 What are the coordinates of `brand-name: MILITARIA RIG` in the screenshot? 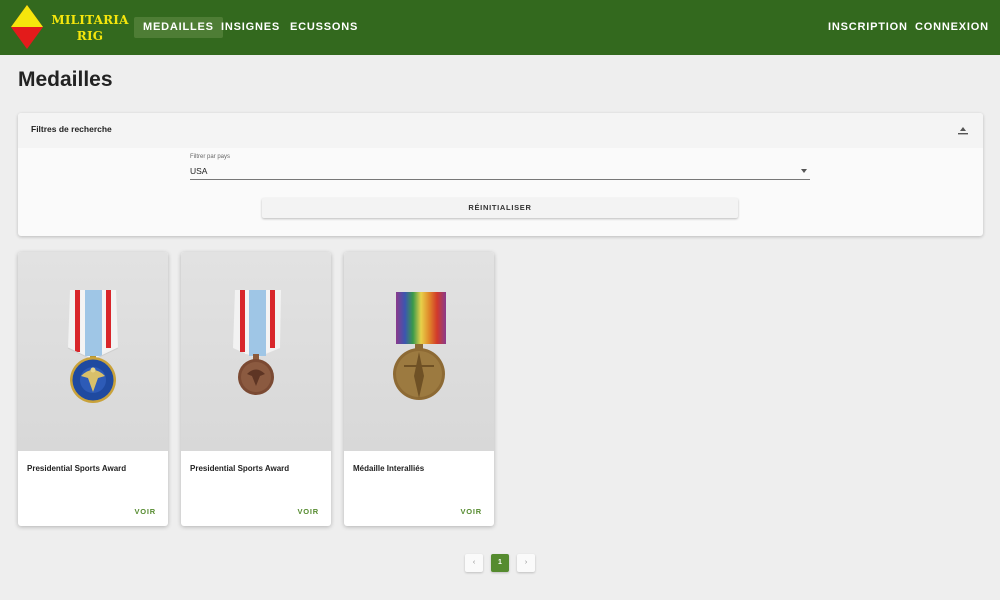 It's located at (90, 28).